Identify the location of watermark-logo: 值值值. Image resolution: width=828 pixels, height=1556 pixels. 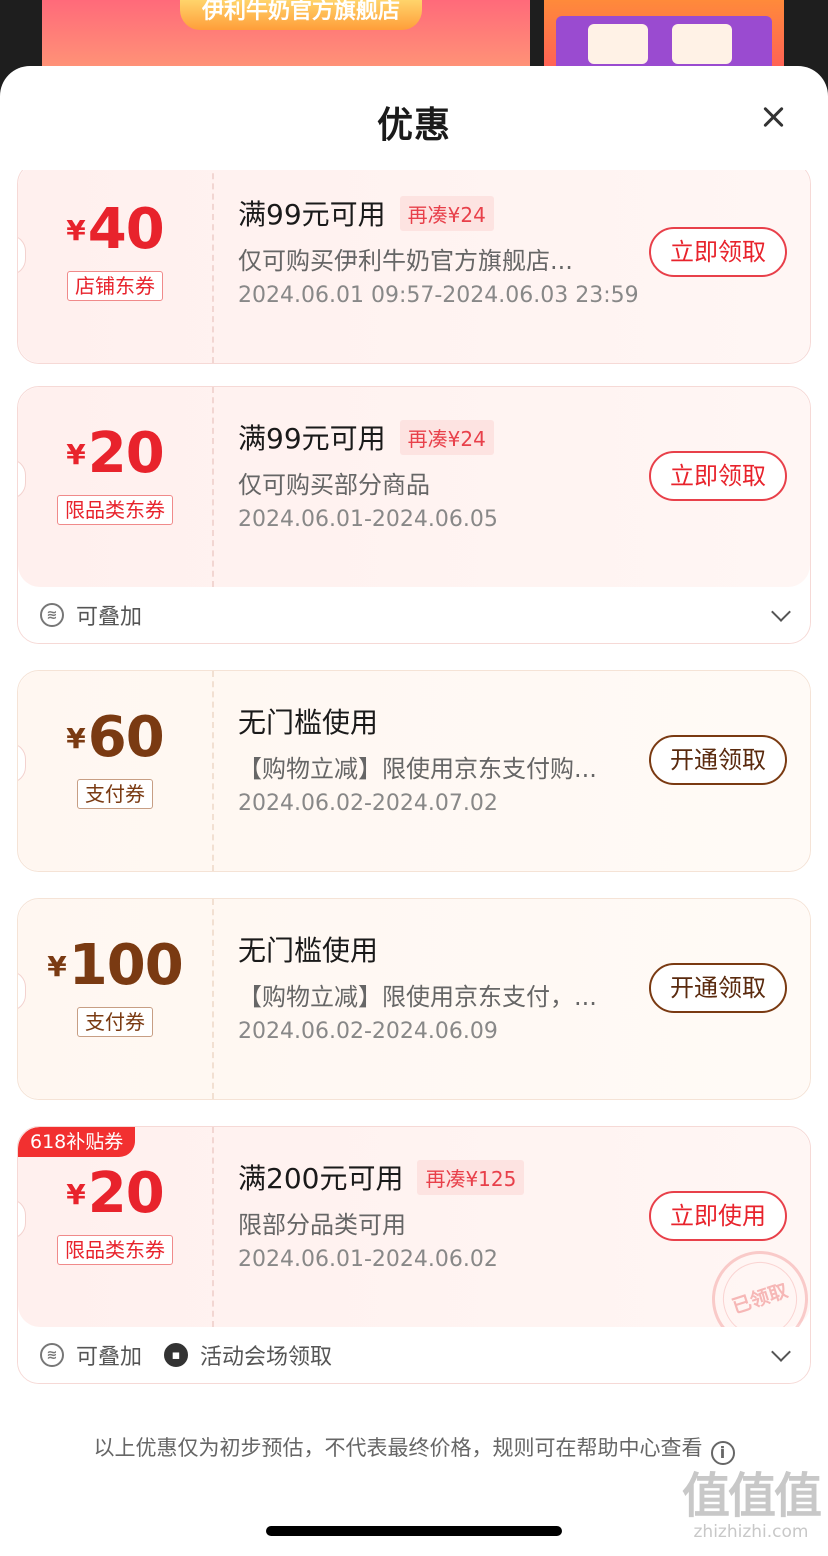
(751, 1496).